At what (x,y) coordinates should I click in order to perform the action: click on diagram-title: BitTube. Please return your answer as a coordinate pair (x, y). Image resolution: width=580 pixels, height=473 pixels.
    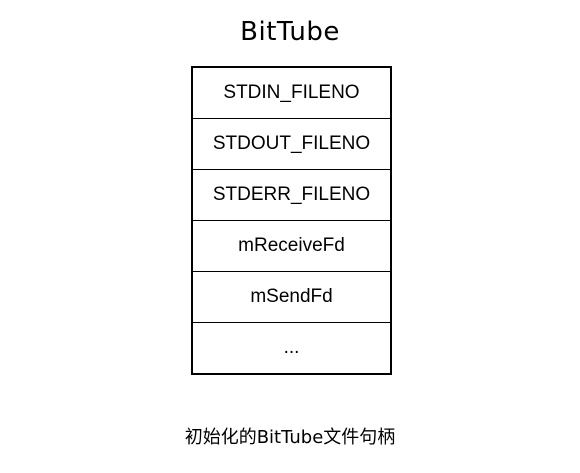
    Looking at the image, I should click on (290, 32).